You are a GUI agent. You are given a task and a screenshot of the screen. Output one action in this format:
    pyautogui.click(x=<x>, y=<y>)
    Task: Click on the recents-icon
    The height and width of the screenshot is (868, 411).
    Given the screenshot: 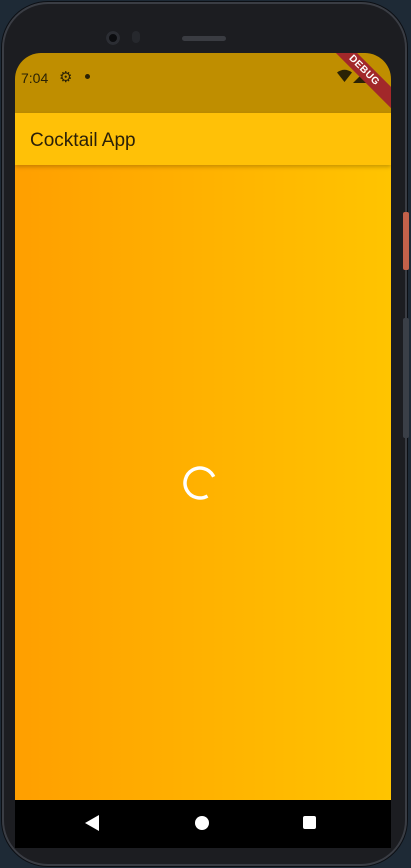 What is the action you would take?
    pyautogui.click(x=309, y=822)
    